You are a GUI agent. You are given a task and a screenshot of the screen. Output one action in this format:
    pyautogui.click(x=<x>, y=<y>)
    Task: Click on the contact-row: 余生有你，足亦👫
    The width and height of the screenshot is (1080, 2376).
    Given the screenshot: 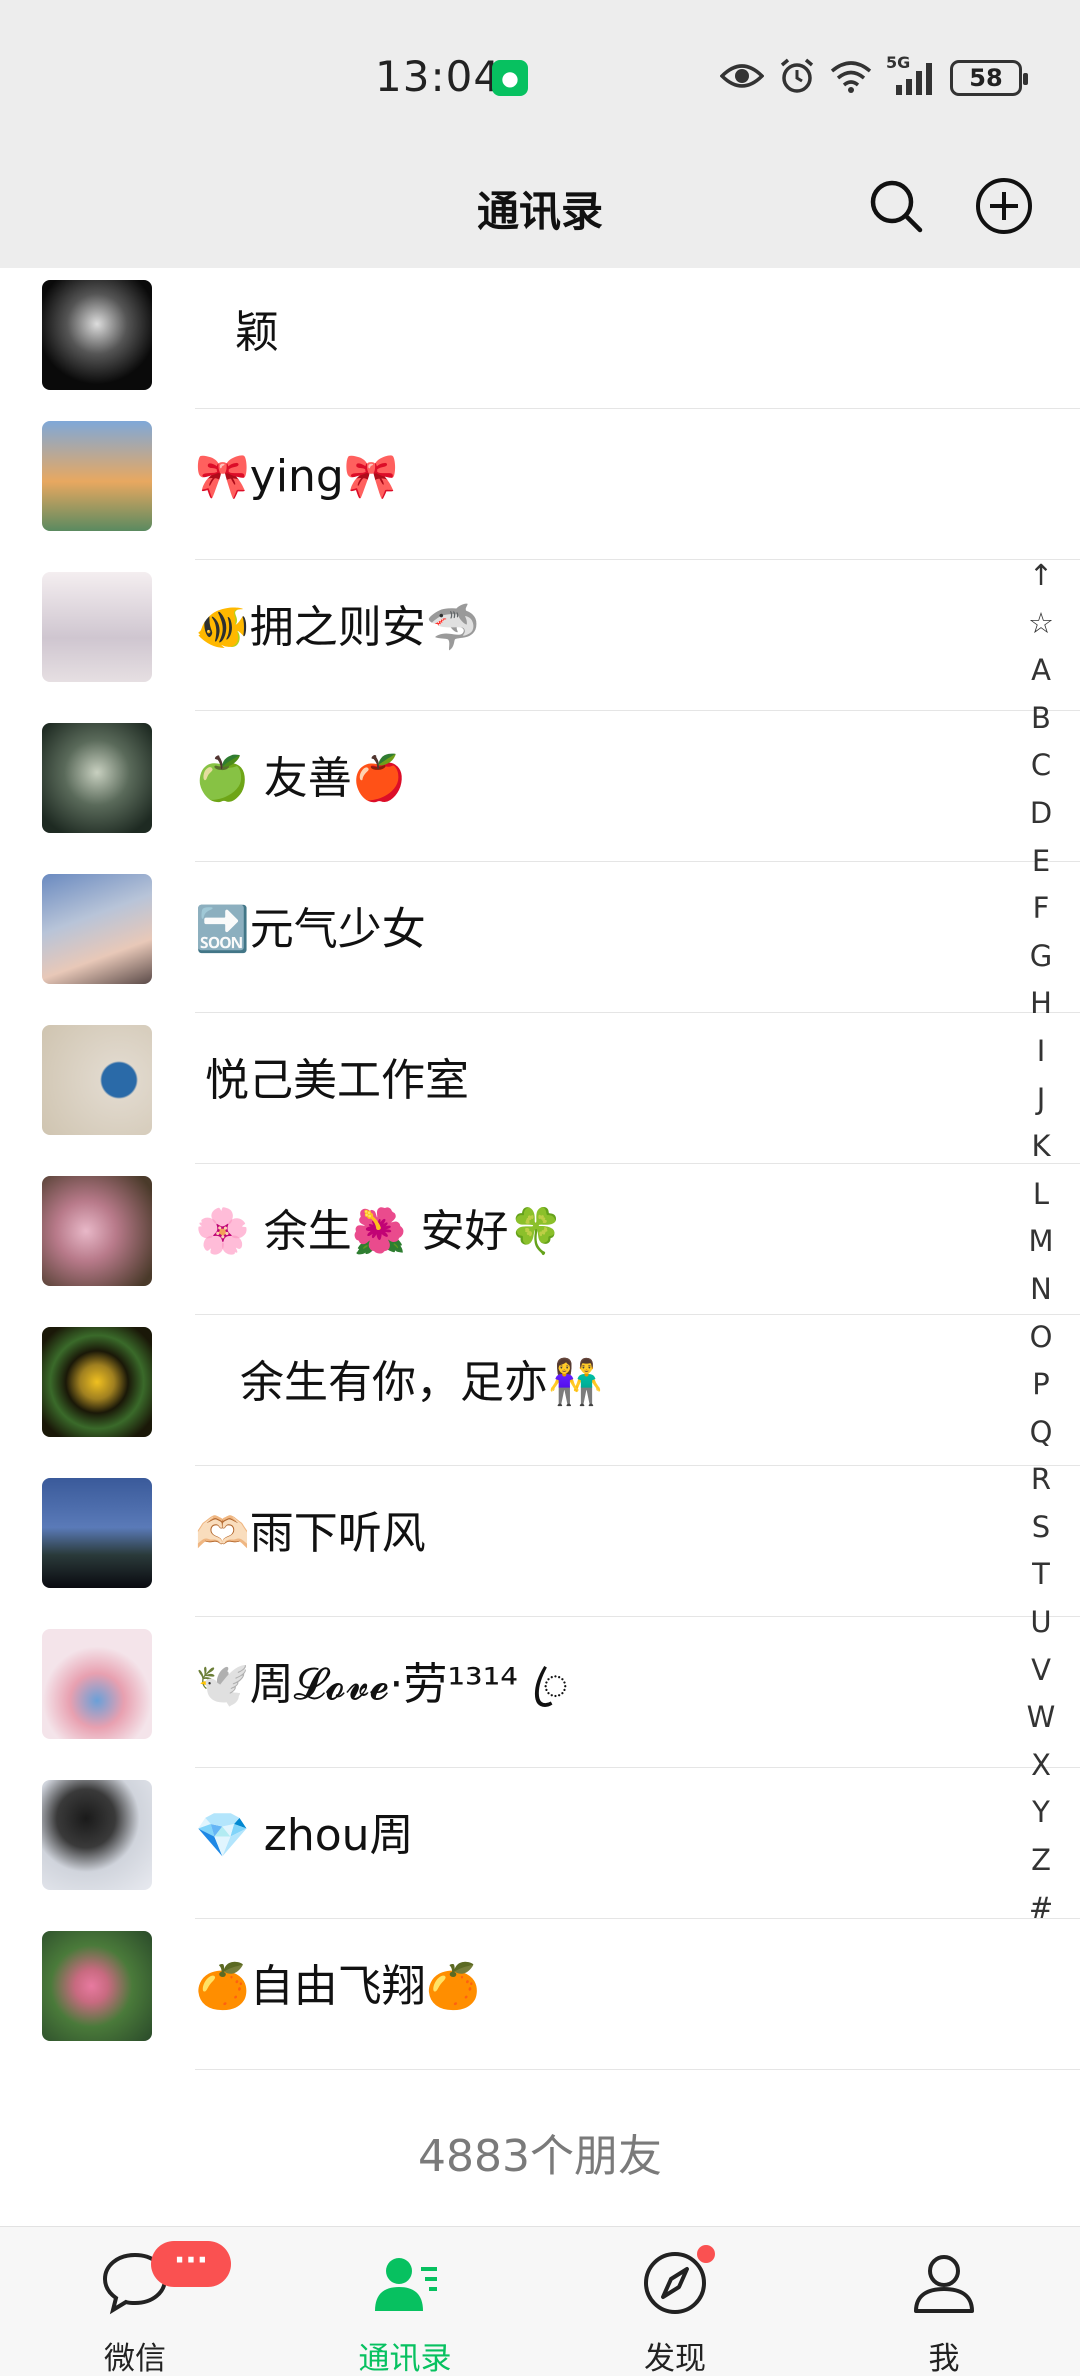 What is the action you would take?
    pyautogui.click(x=540, y=1390)
    